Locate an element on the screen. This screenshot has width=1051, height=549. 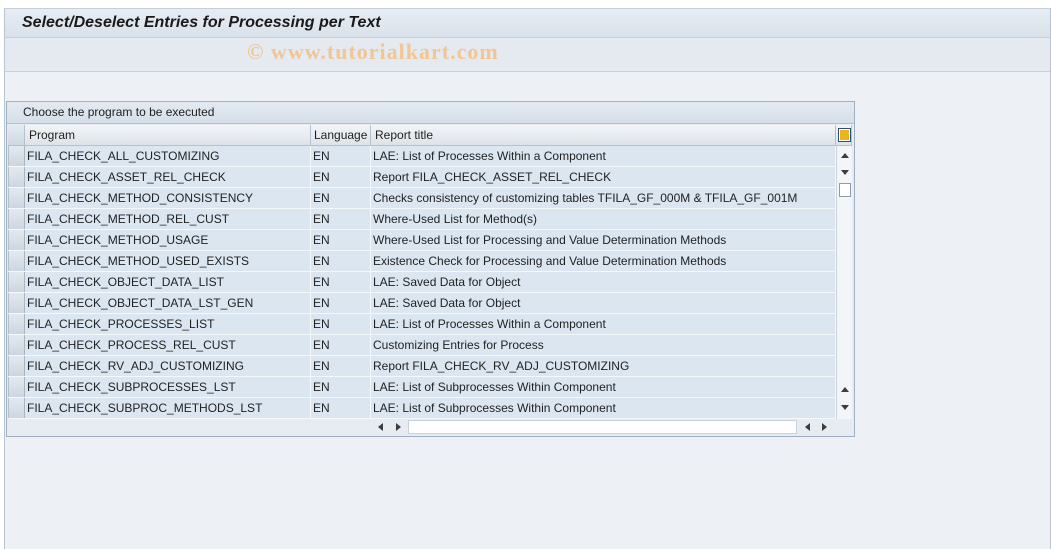
cell-program: FILA_CHECK_METHOD_USED_EXISTS is located at coordinates (168, 261).